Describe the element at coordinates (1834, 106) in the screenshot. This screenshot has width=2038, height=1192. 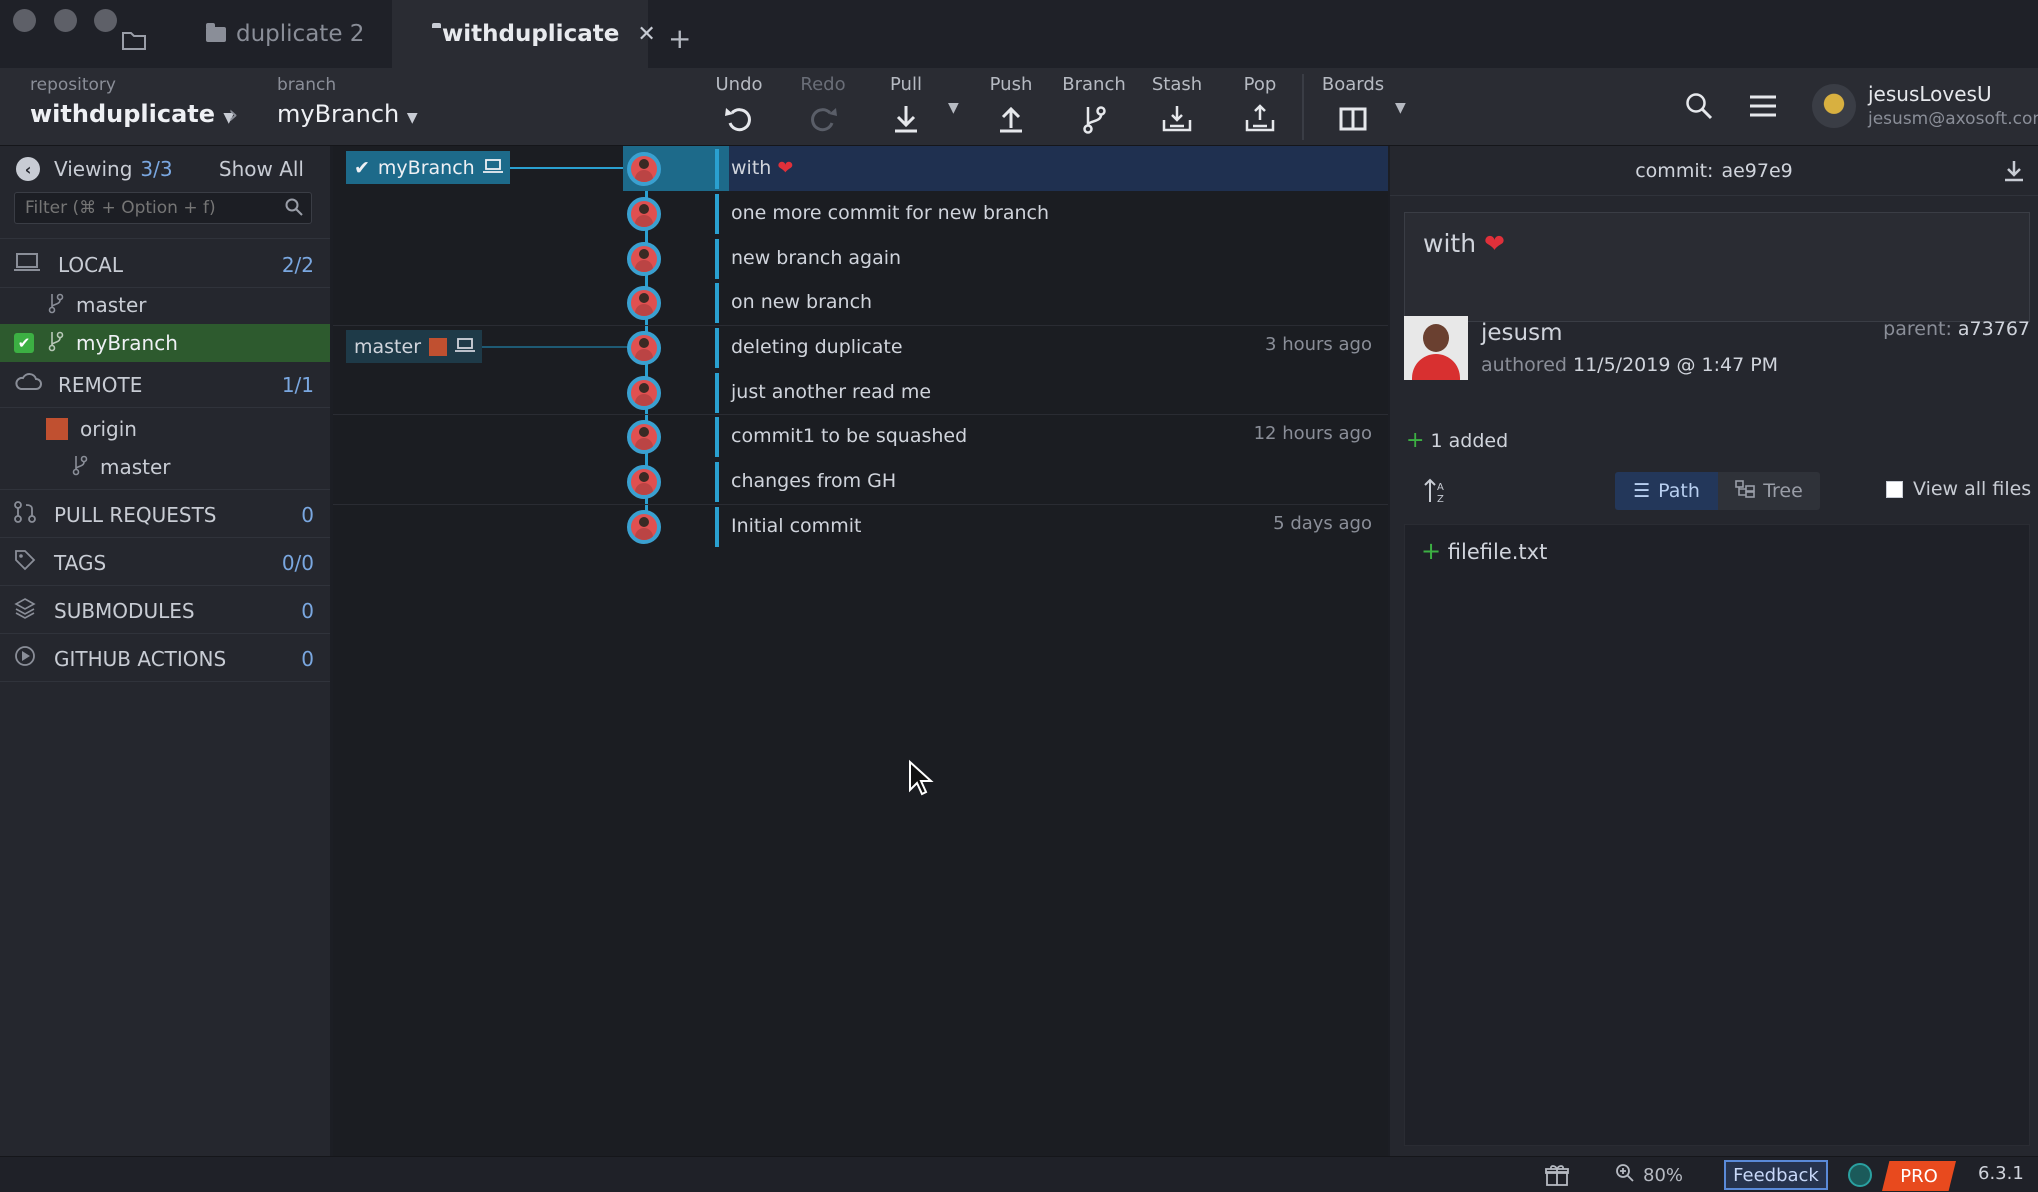
I see `user-avatar` at that location.